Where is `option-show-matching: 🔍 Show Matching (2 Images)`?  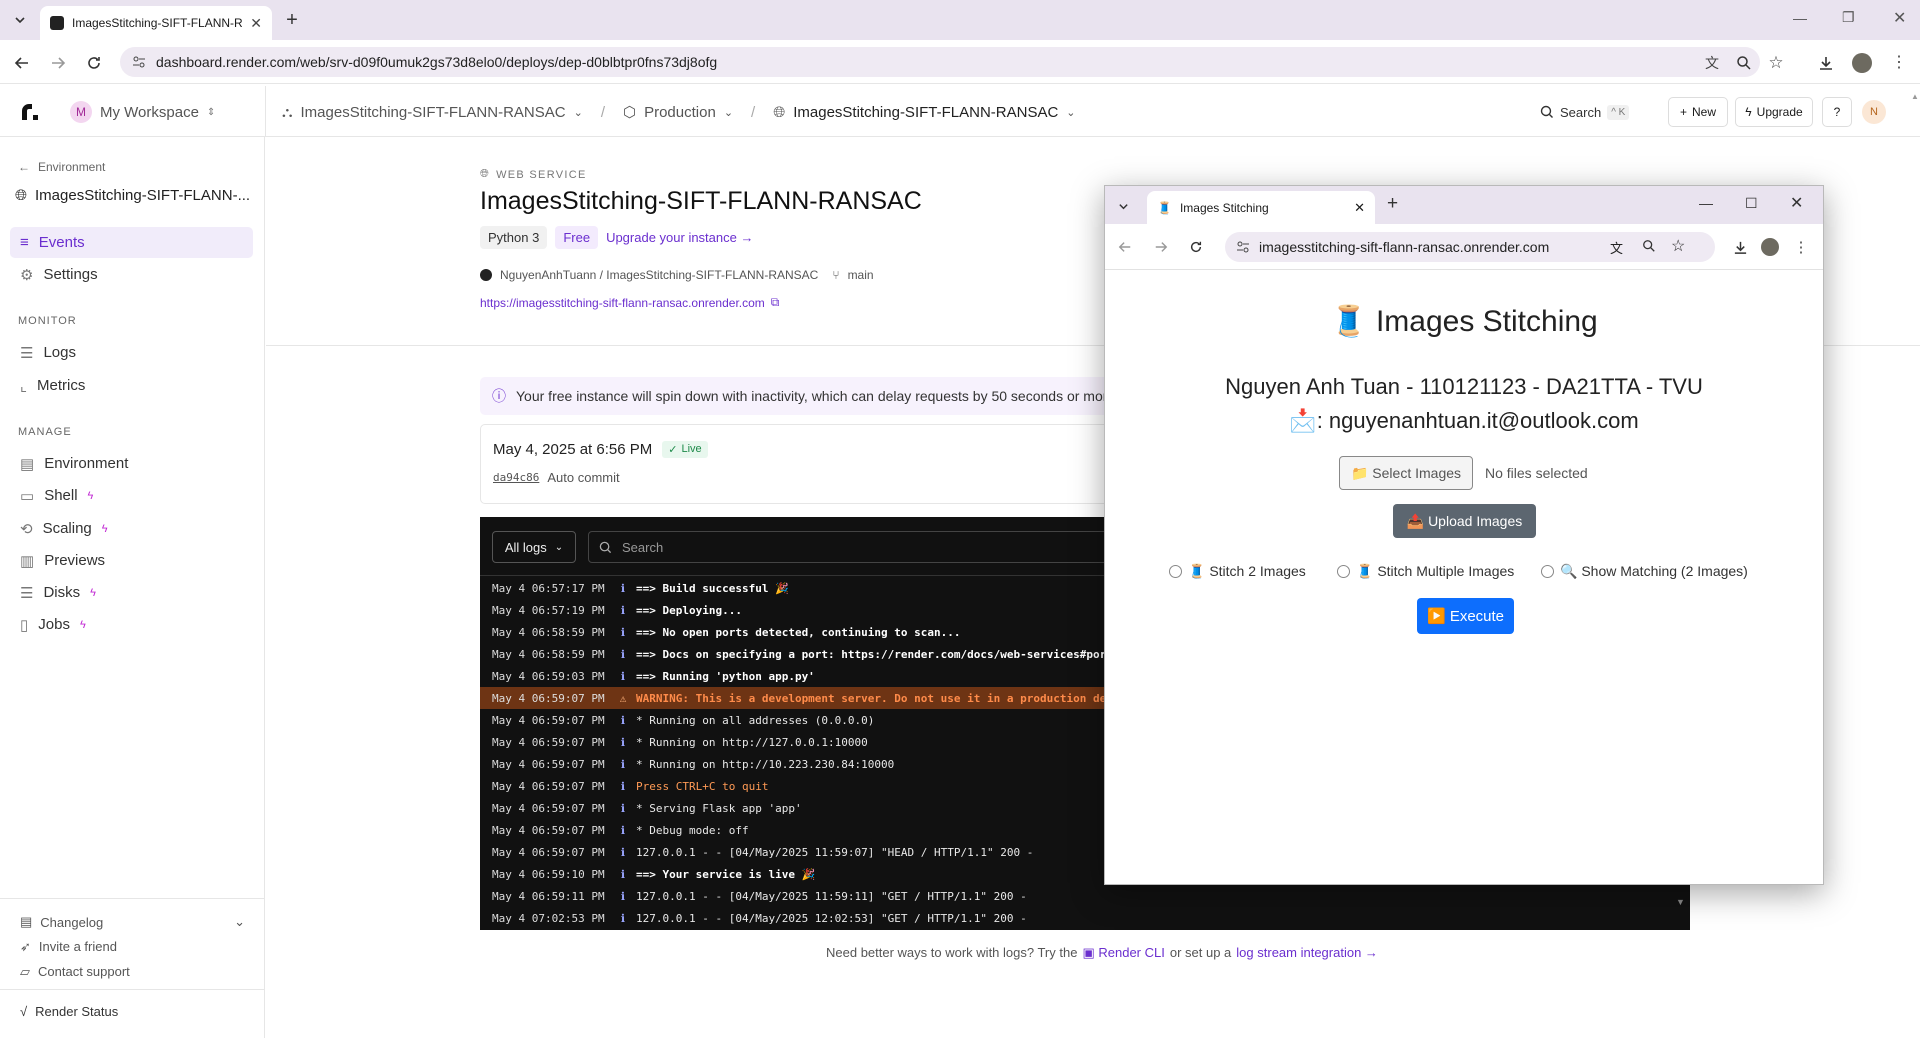
option-show-matching: 🔍 Show Matching (2 Images) is located at coordinates (1644, 571).